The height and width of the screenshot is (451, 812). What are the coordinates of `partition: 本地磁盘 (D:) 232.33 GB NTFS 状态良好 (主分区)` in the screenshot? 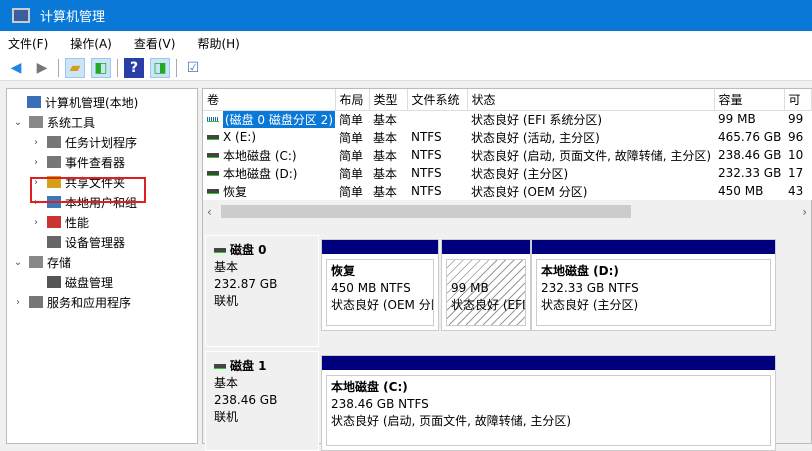 It's located at (653, 285).